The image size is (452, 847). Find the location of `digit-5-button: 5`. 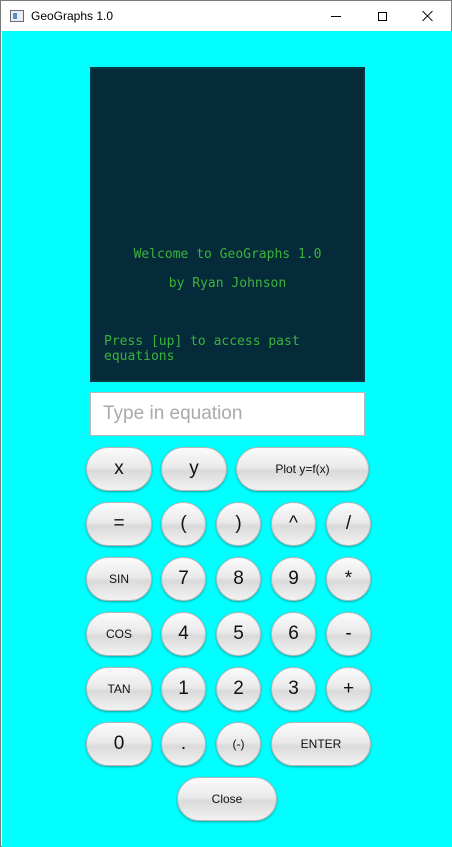

digit-5-button: 5 is located at coordinates (238, 634).